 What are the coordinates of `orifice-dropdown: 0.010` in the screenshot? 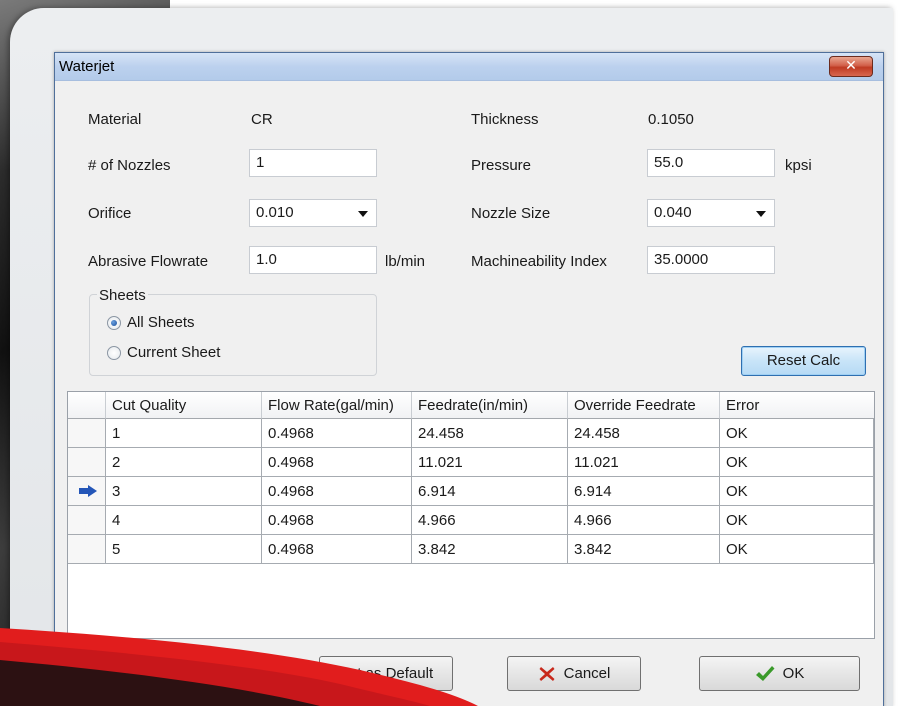 It's located at (313, 213).